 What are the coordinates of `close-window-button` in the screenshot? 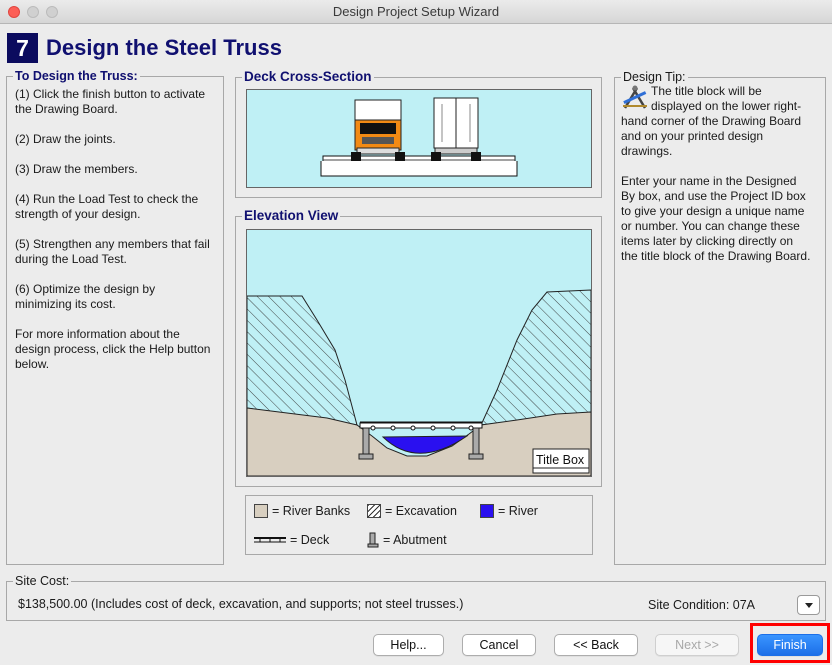 It's located at (14, 12).